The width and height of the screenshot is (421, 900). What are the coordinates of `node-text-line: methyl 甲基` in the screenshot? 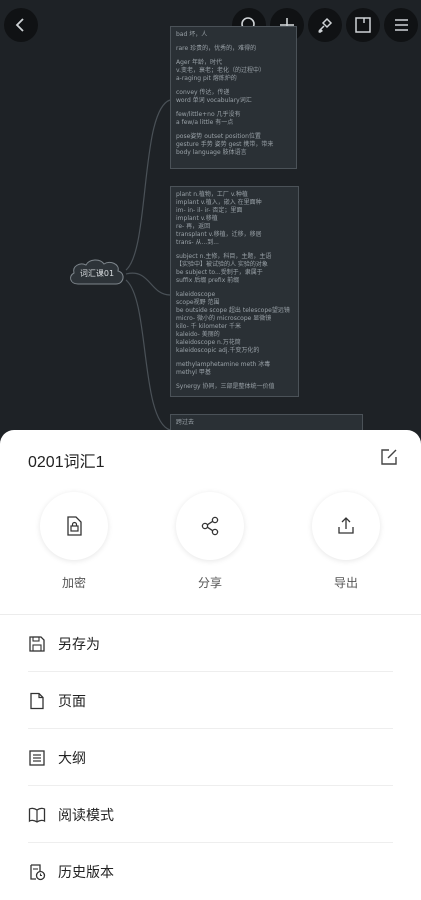 It's located at (193, 372).